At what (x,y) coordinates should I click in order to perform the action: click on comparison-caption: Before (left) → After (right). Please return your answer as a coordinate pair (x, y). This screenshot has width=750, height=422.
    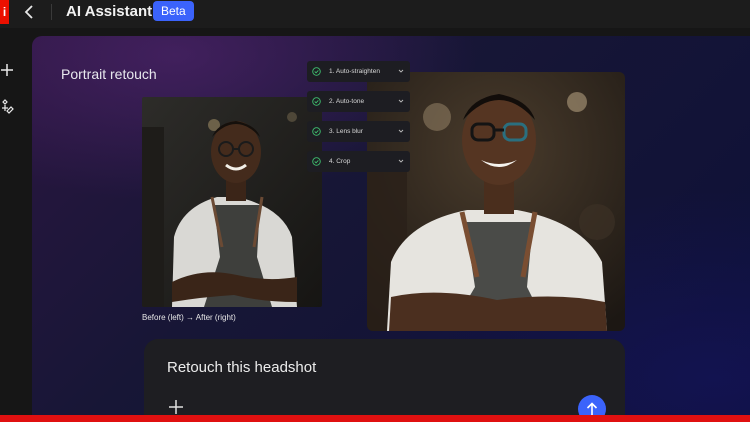
    Looking at the image, I should click on (189, 317).